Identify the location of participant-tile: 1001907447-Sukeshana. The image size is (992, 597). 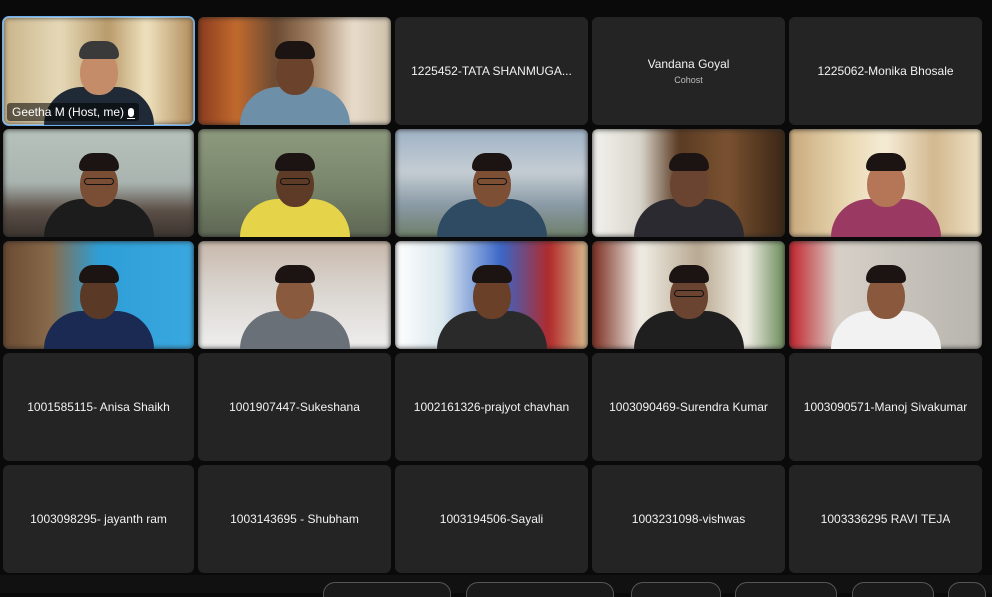
(294, 407).